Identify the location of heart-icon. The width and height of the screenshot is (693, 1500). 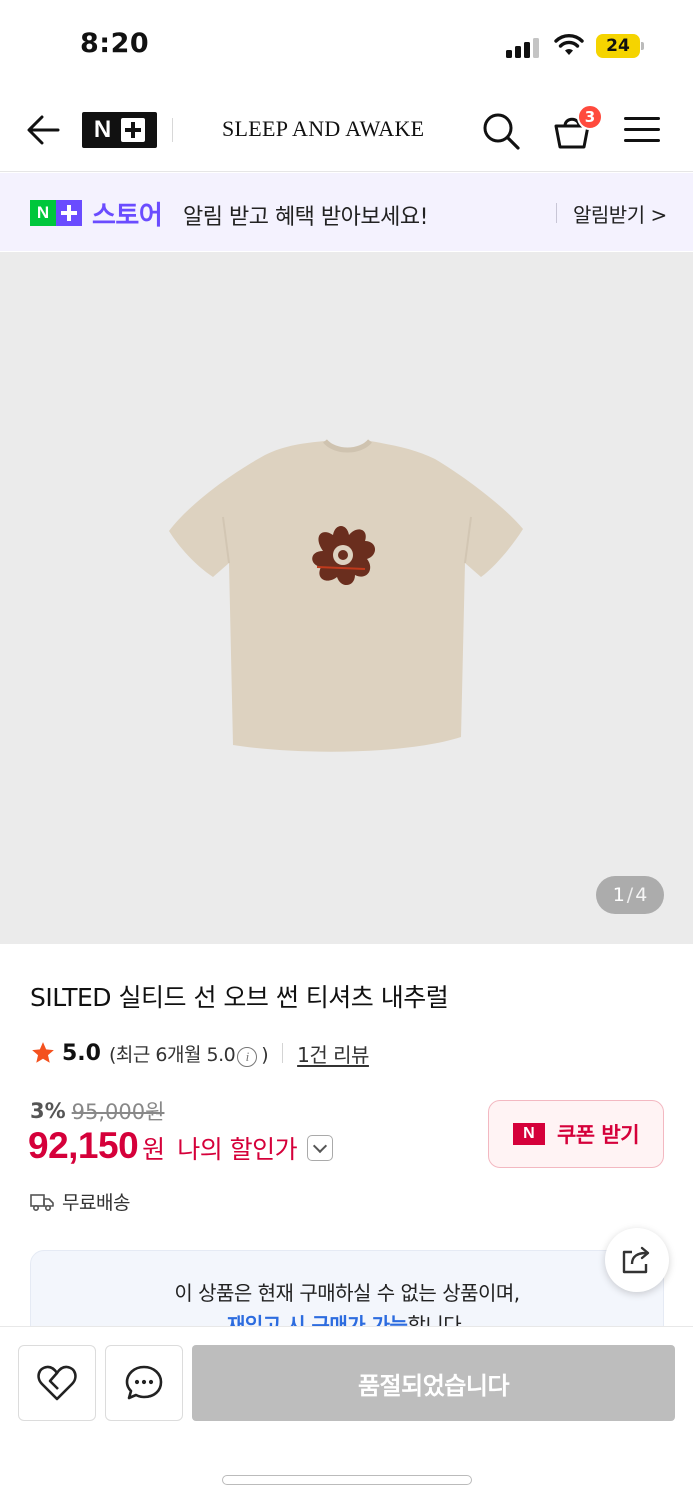
(57, 1383).